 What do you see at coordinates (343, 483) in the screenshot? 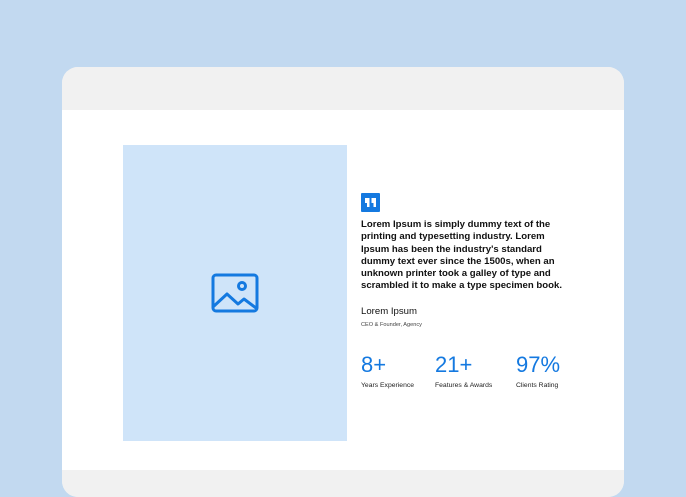
I see `next-section-strip` at bounding box center [343, 483].